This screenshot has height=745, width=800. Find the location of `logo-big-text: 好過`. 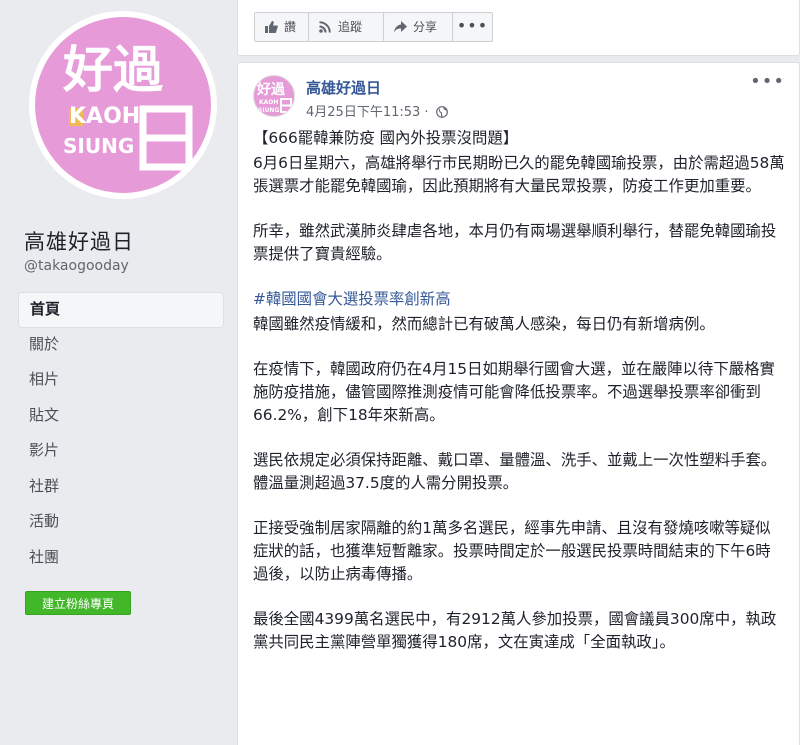

logo-big-text: 好過 is located at coordinates (113, 70).